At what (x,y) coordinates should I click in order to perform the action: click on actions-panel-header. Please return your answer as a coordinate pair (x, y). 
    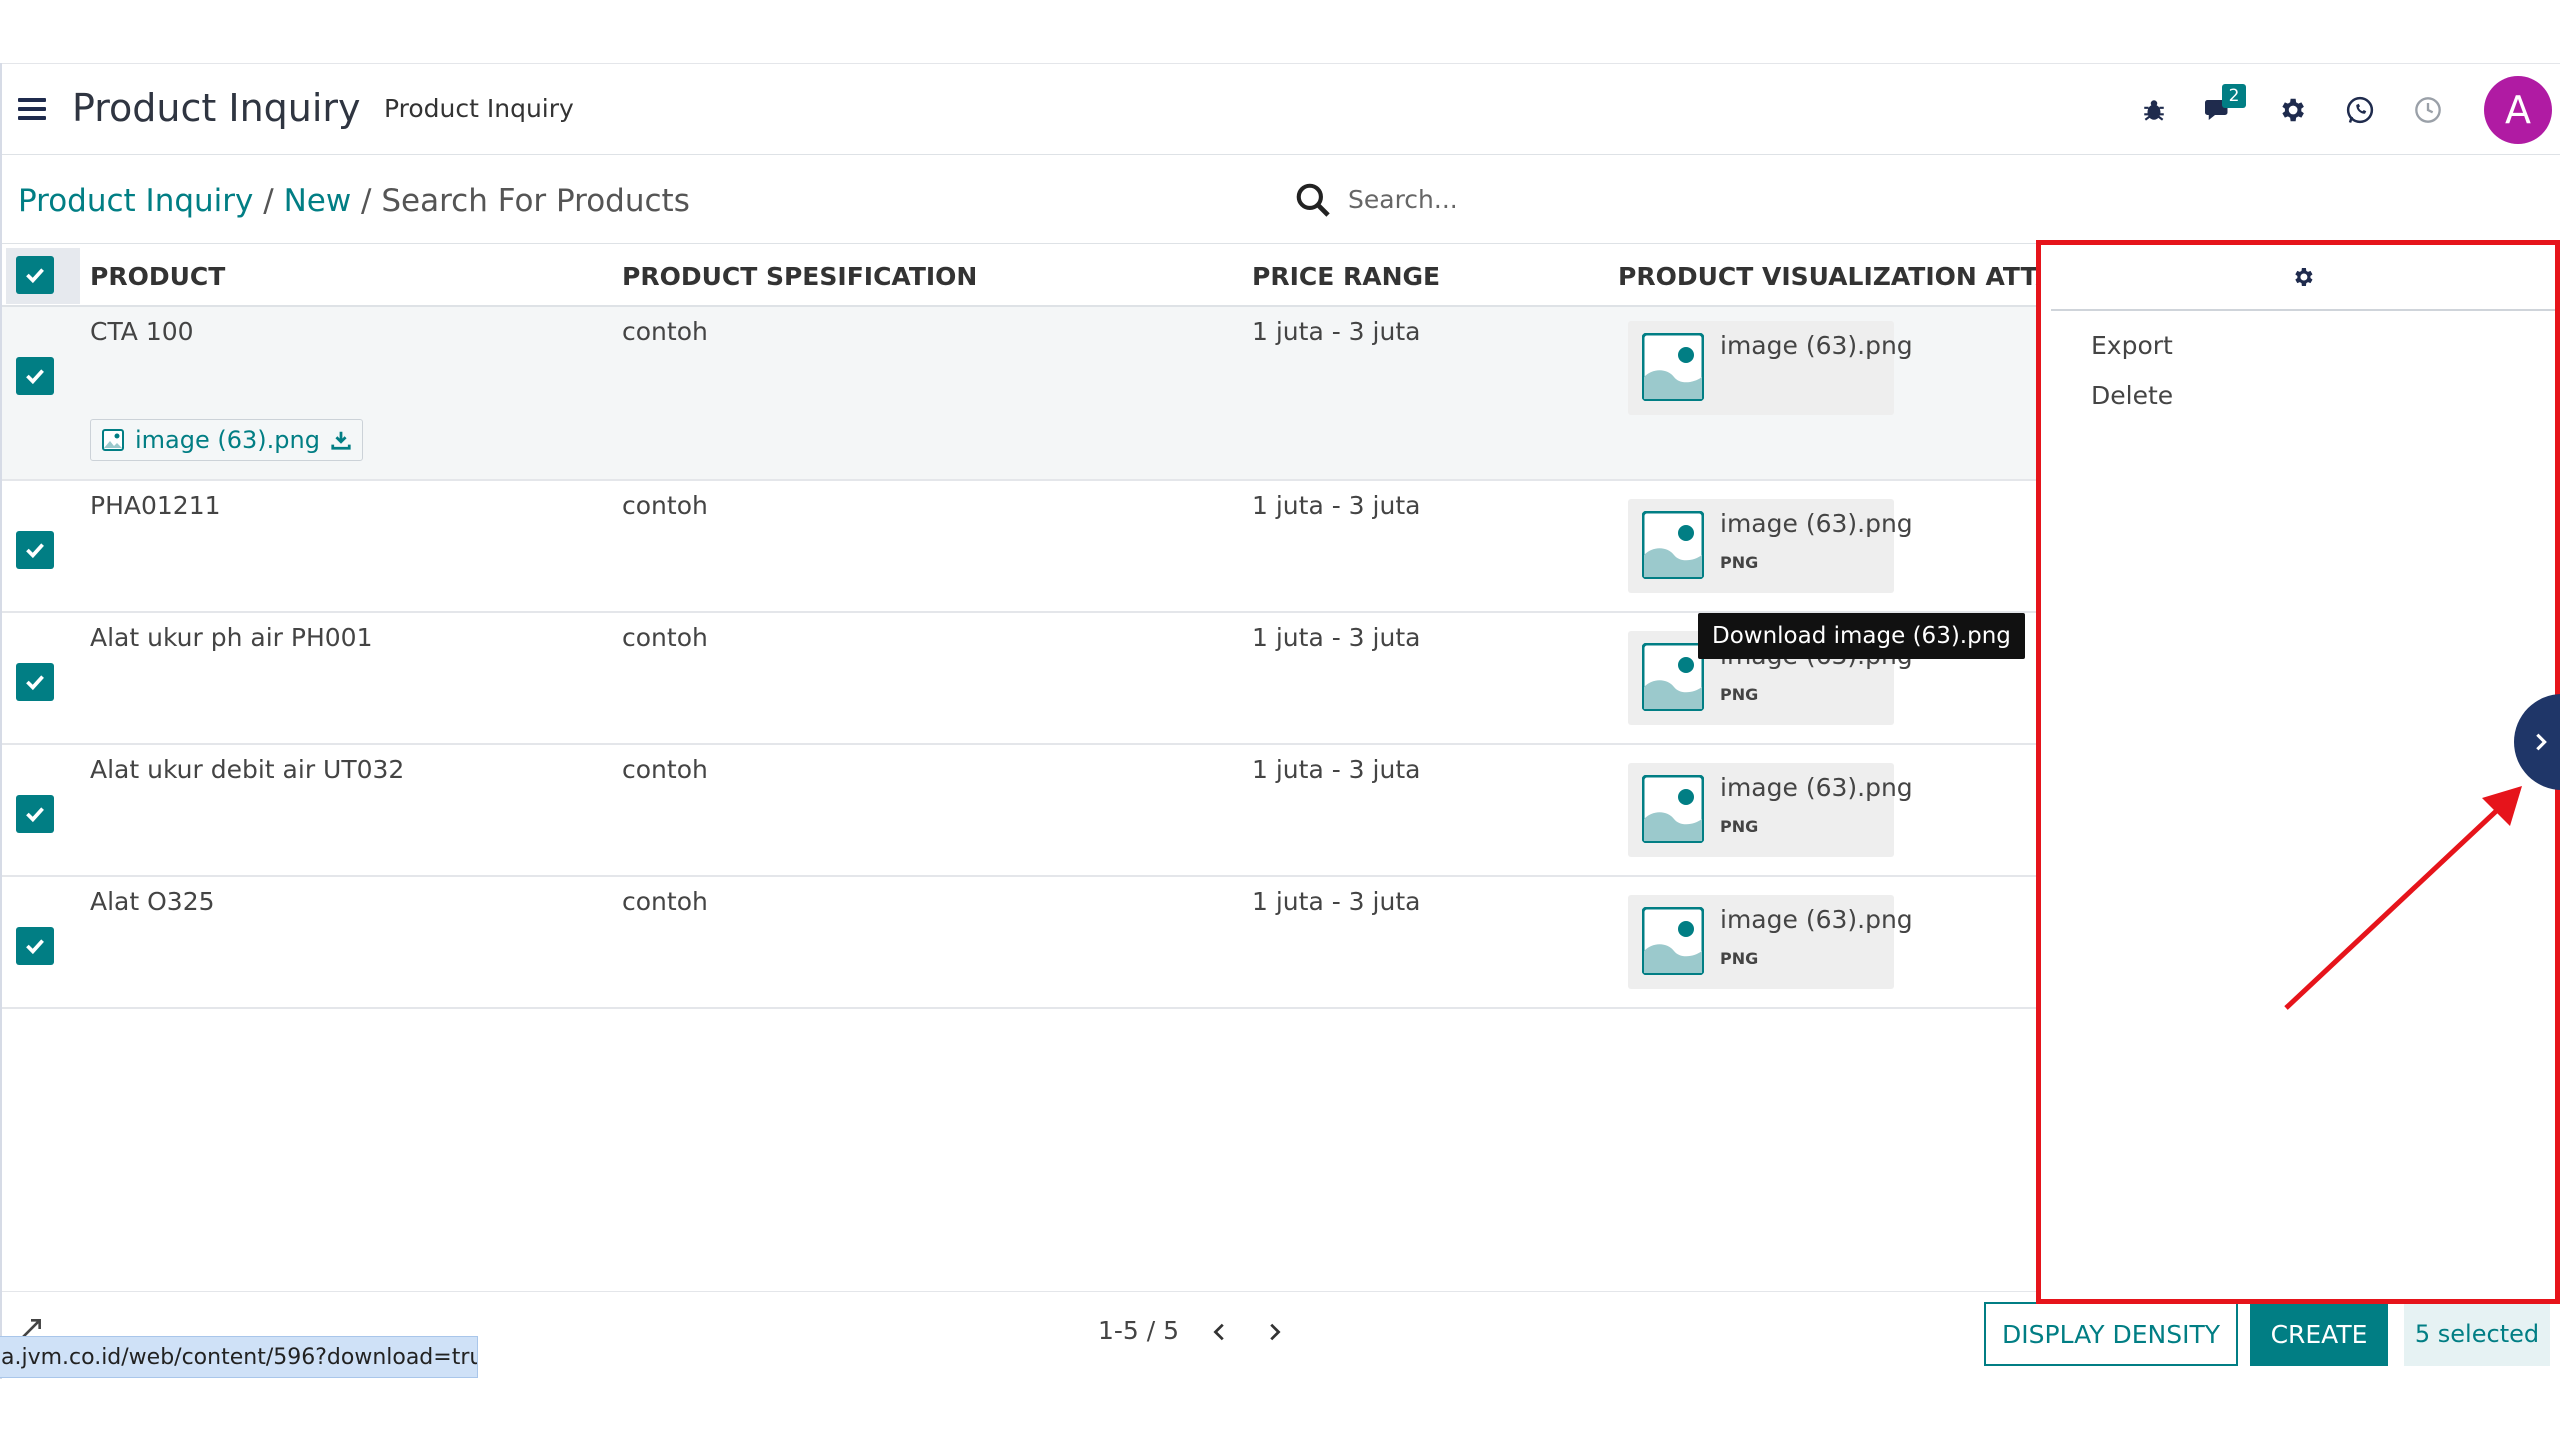
    Looking at the image, I should click on (2303, 278).